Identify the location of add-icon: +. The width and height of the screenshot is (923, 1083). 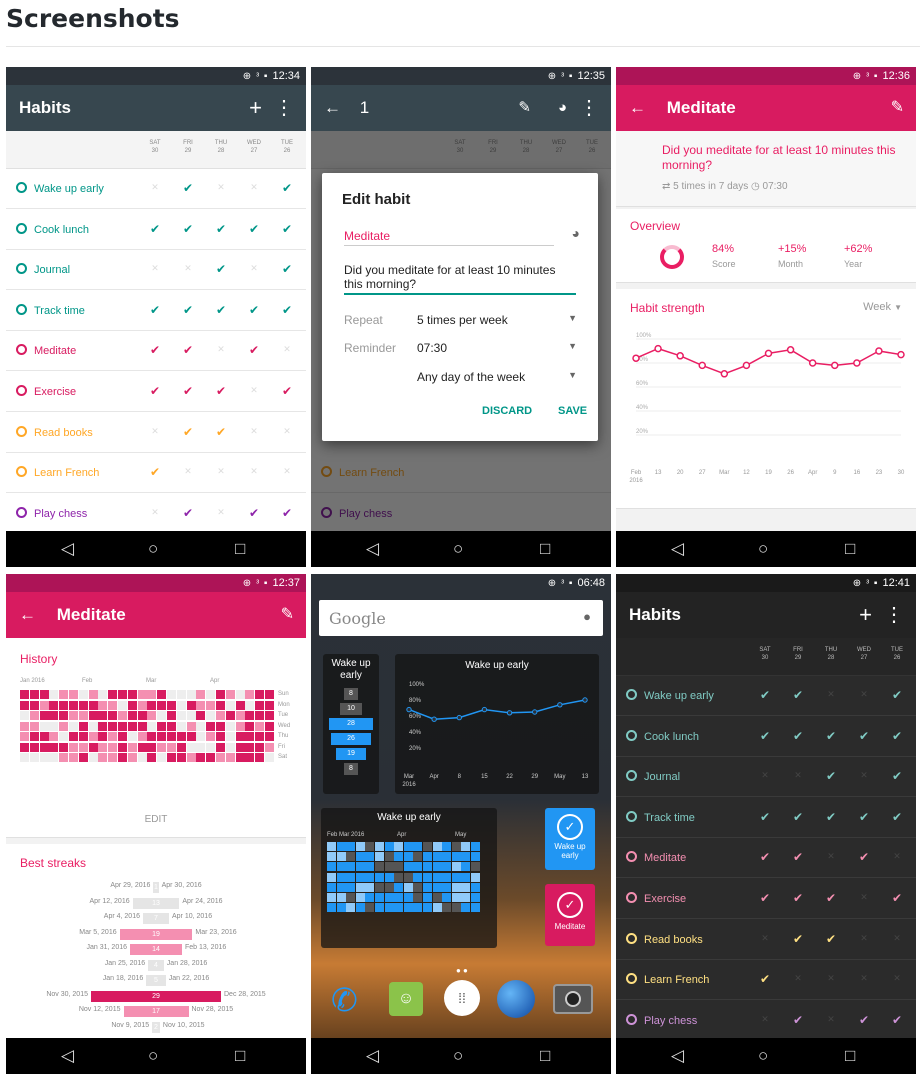
(865, 615).